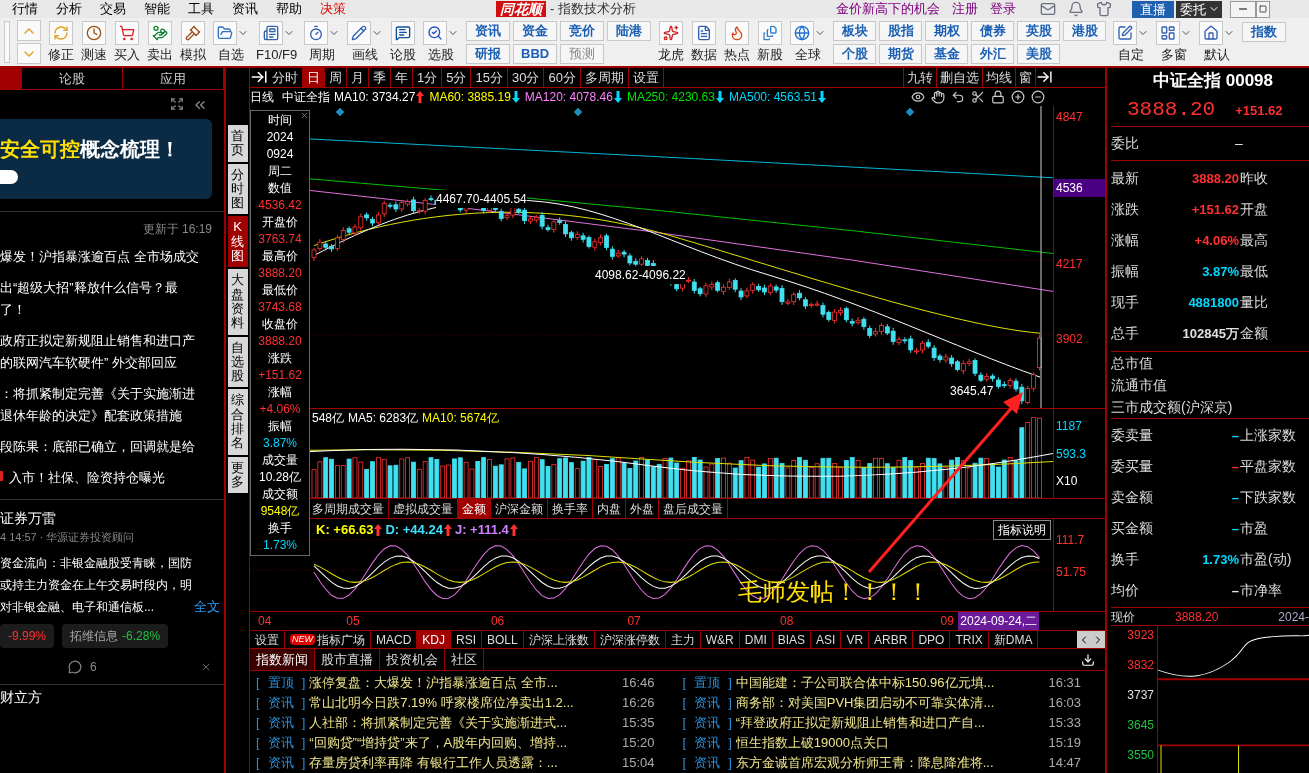 This screenshot has width=1309, height=773. What do you see at coordinates (112, 697) in the screenshot?
I see `author-name: 财立方` at bounding box center [112, 697].